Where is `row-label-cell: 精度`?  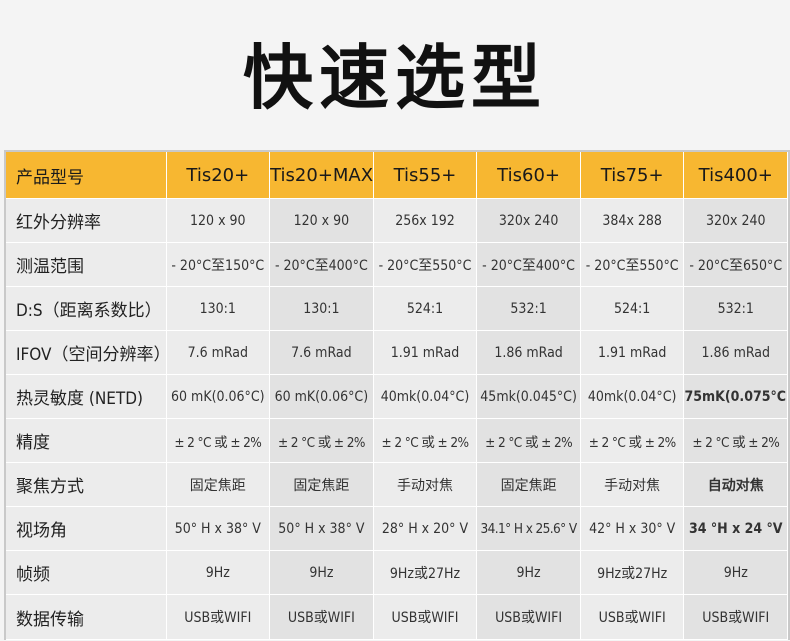
row-label-cell: 精度 is located at coordinates (86, 440).